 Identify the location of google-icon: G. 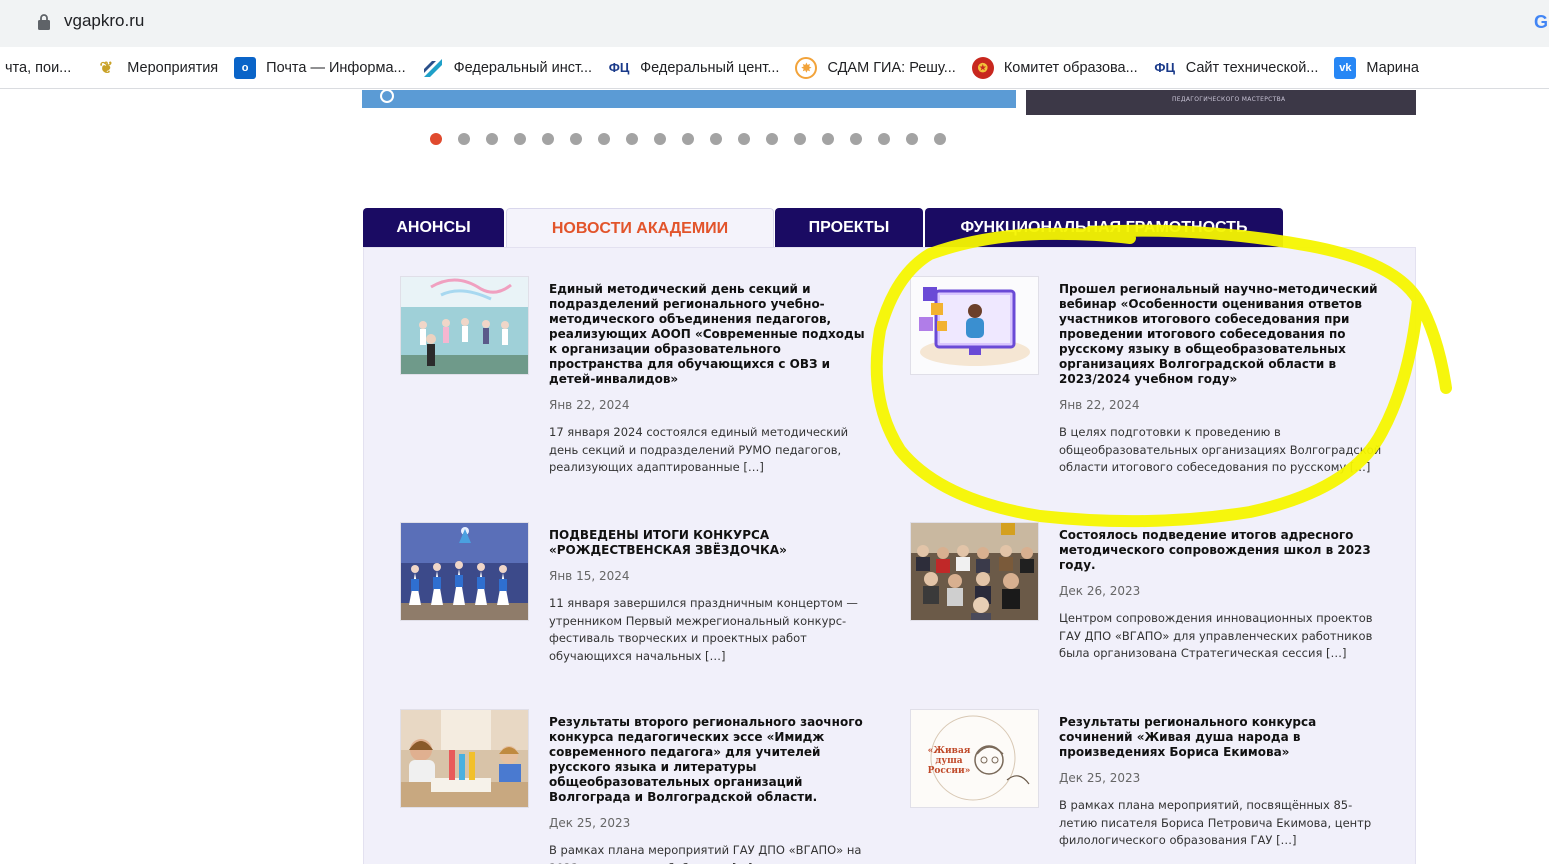
(1541, 22).